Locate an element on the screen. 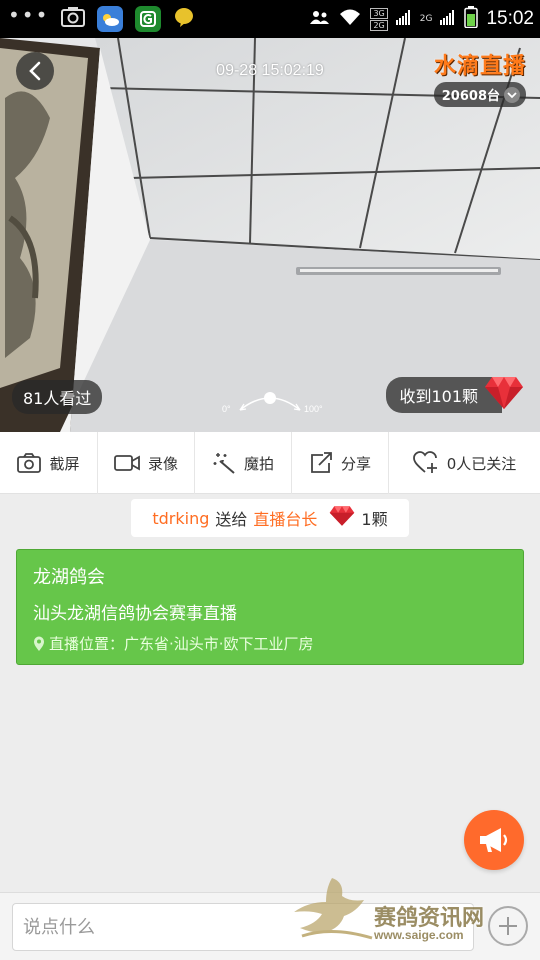 The height and width of the screenshot is (960, 540). status-bar-notifications: ••• is located at coordinates (101, 19).